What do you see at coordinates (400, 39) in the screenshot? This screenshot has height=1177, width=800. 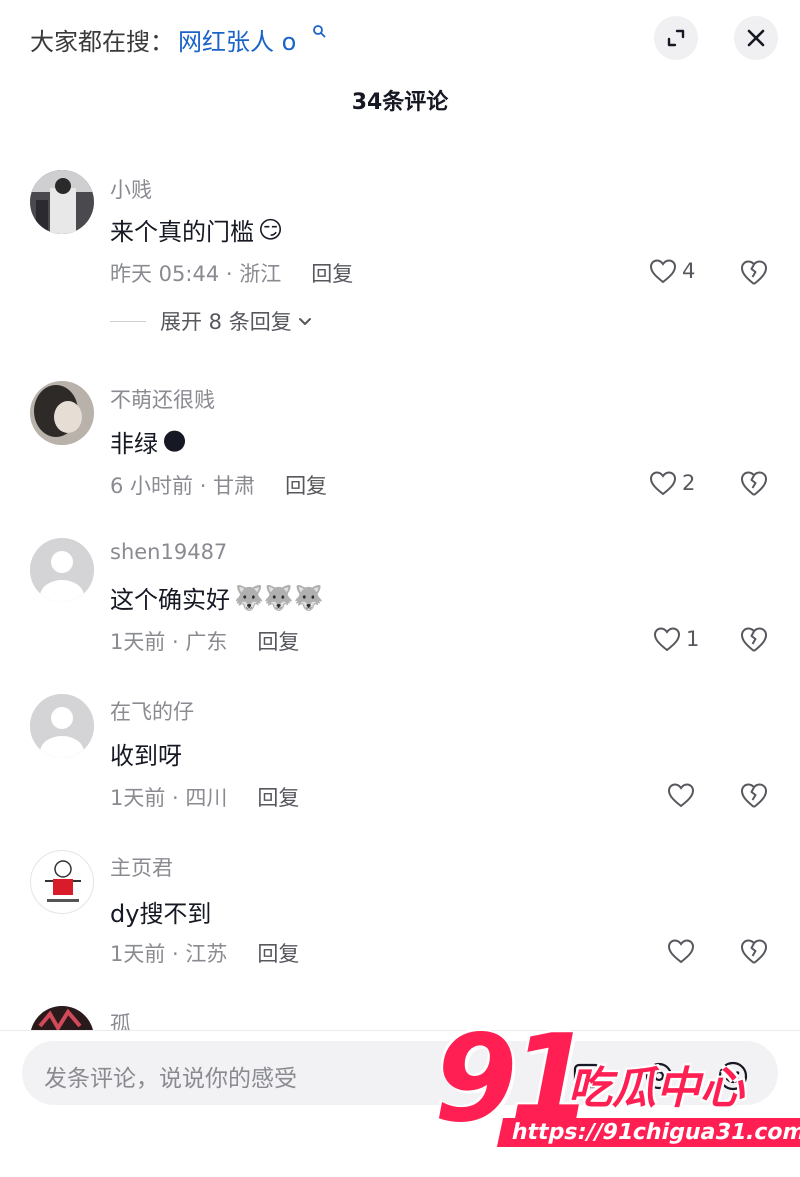 I see `top-bar: 大家都在搜： 网红张人 o` at bounding box center [400, 39].